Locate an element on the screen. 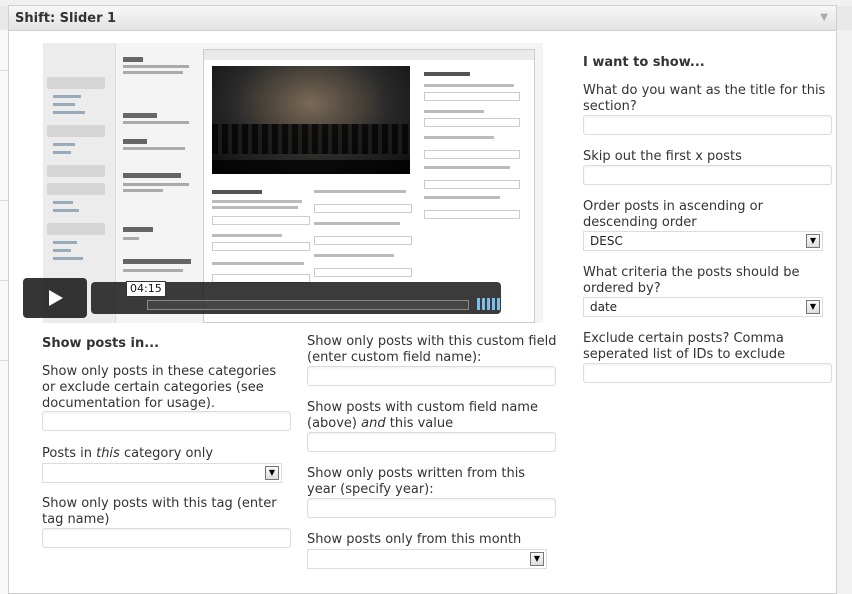  categories-input is located at coordinates (166, 421).